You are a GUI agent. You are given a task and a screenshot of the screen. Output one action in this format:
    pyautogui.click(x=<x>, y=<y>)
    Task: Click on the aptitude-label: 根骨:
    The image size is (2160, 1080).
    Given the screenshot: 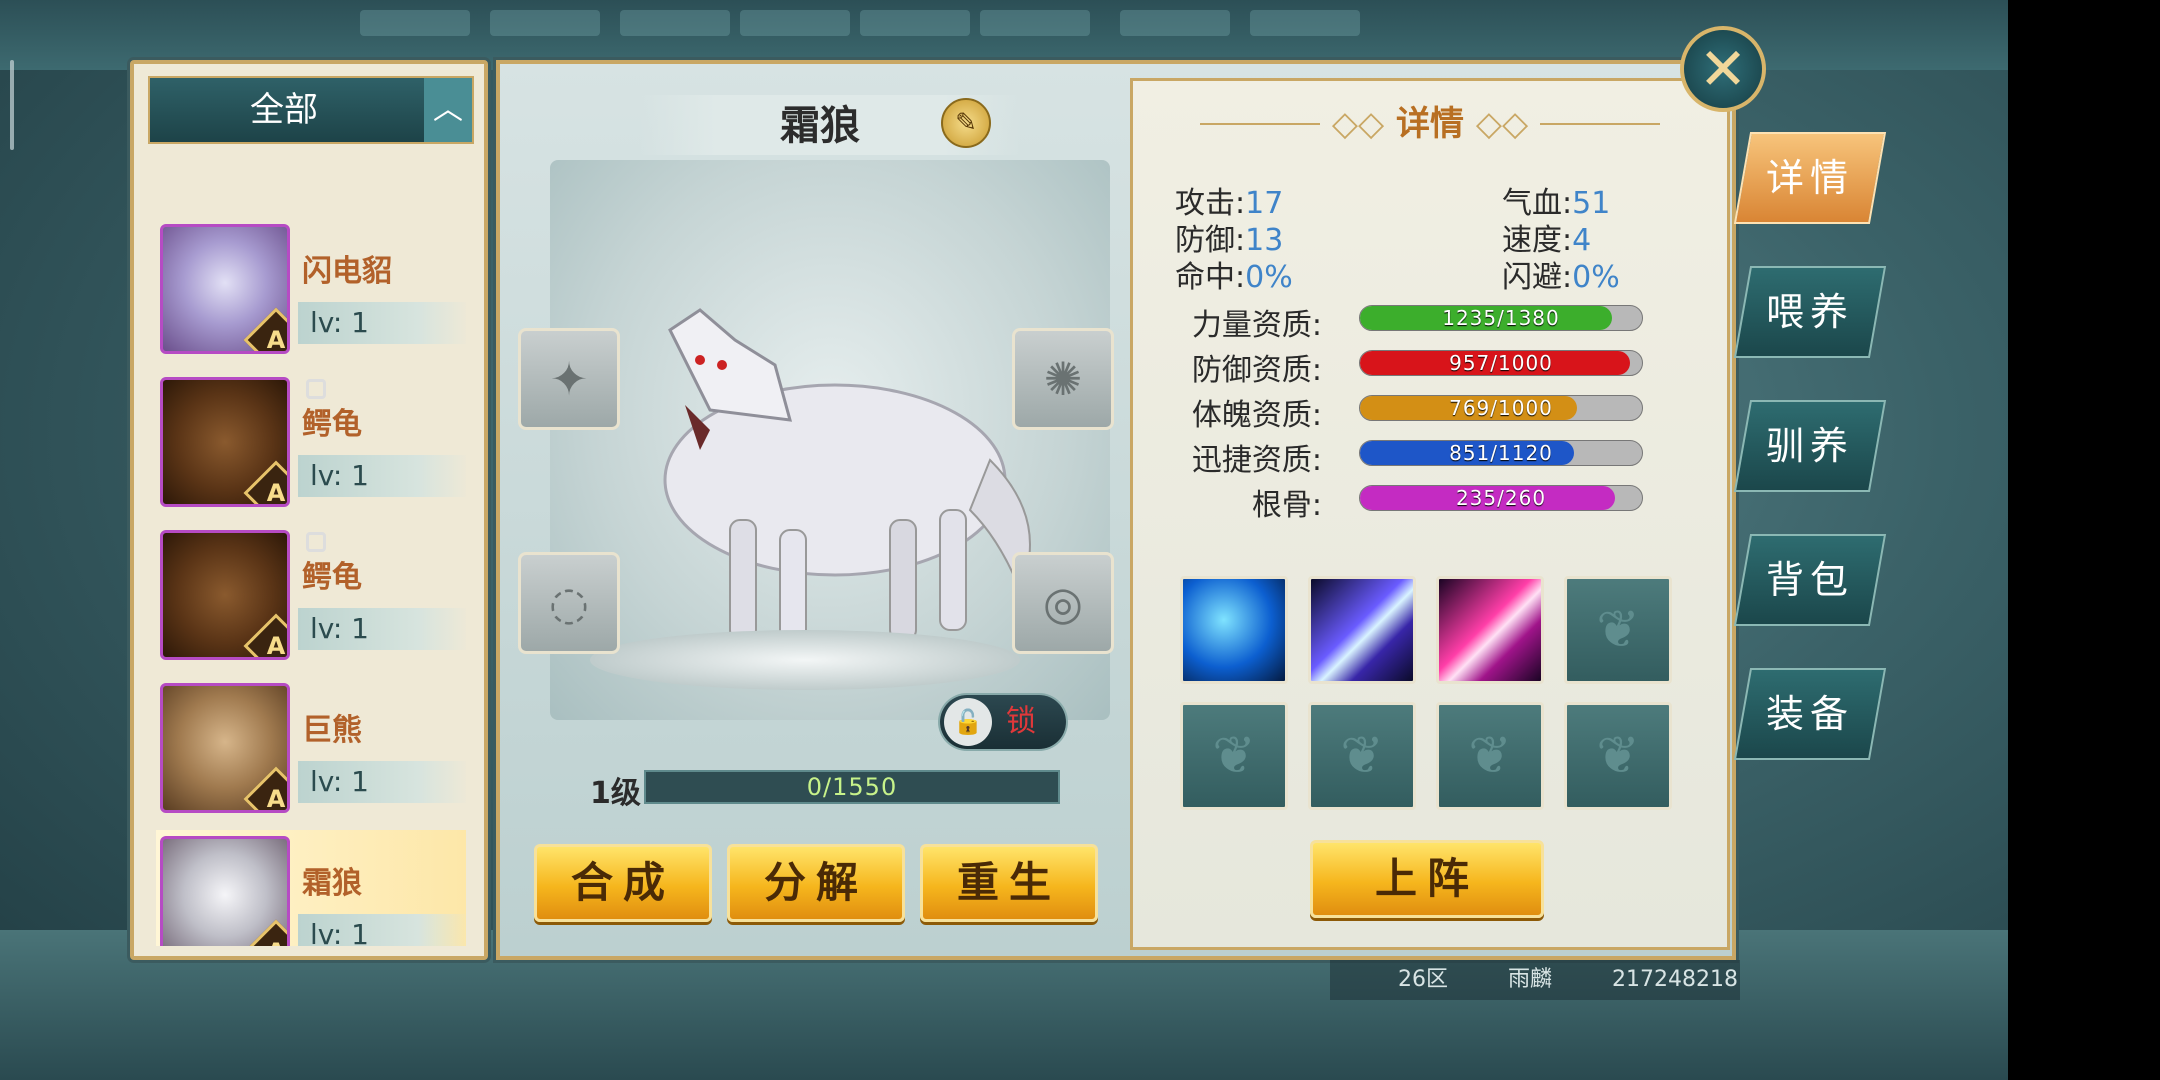 What is the action you would take?
    pyautogui.click(x=1286, y=505)
    